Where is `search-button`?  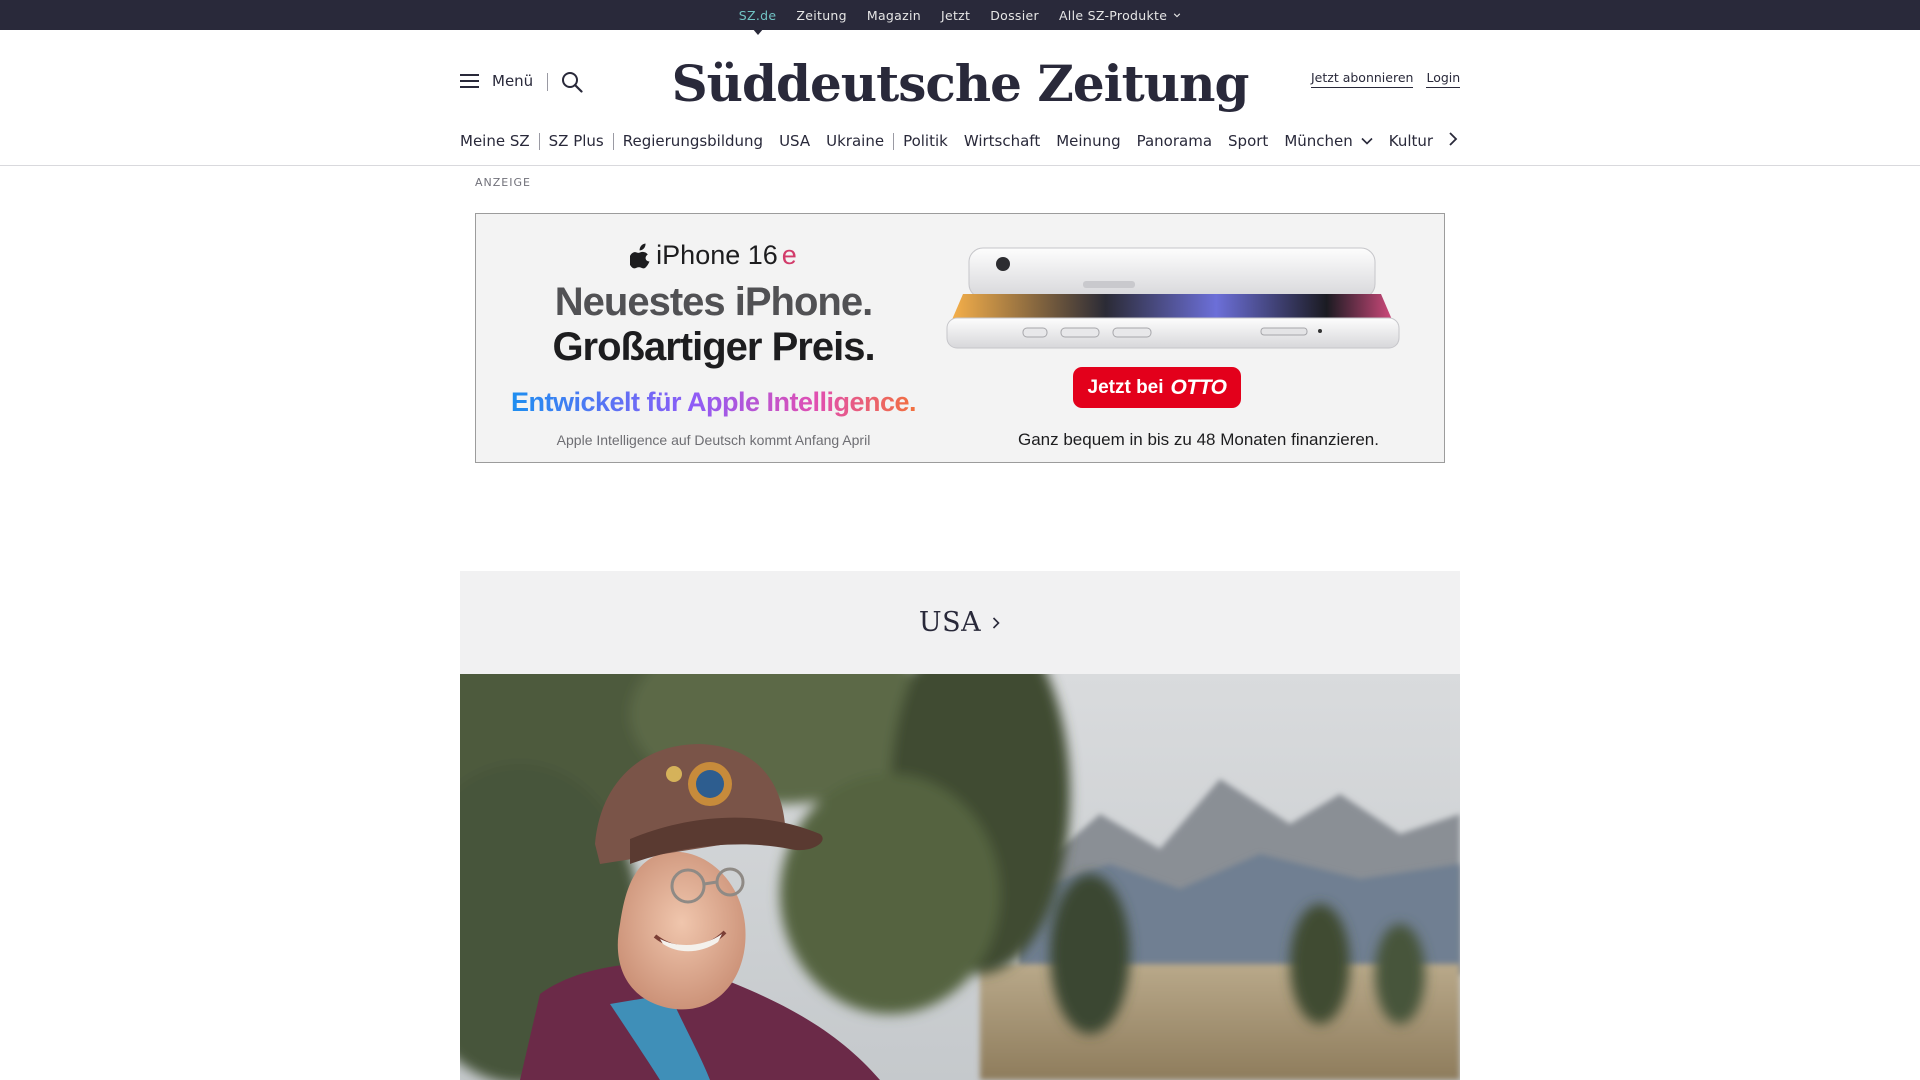 search-button is located at coordinates (572, 84).